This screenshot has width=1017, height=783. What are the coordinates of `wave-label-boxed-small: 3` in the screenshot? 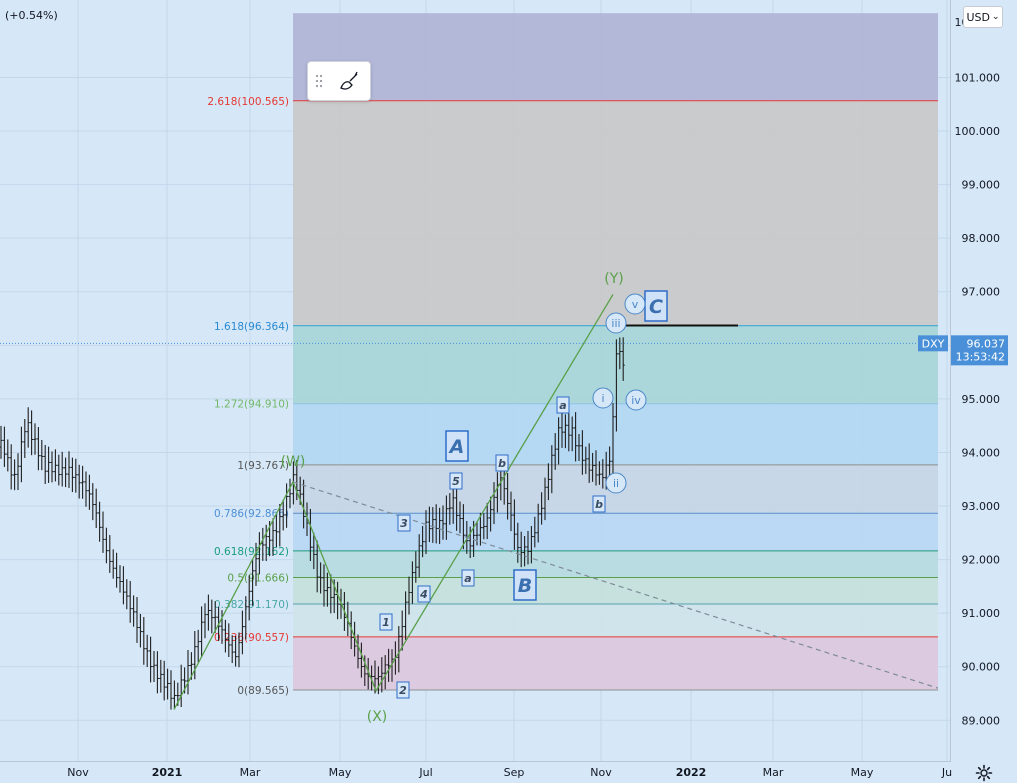 It's located at (404, 523).